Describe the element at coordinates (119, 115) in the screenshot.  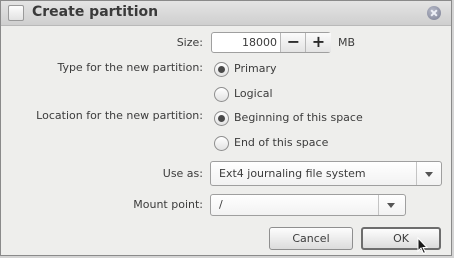
I see `partition-location-label: Location for the new partition:` at that location.